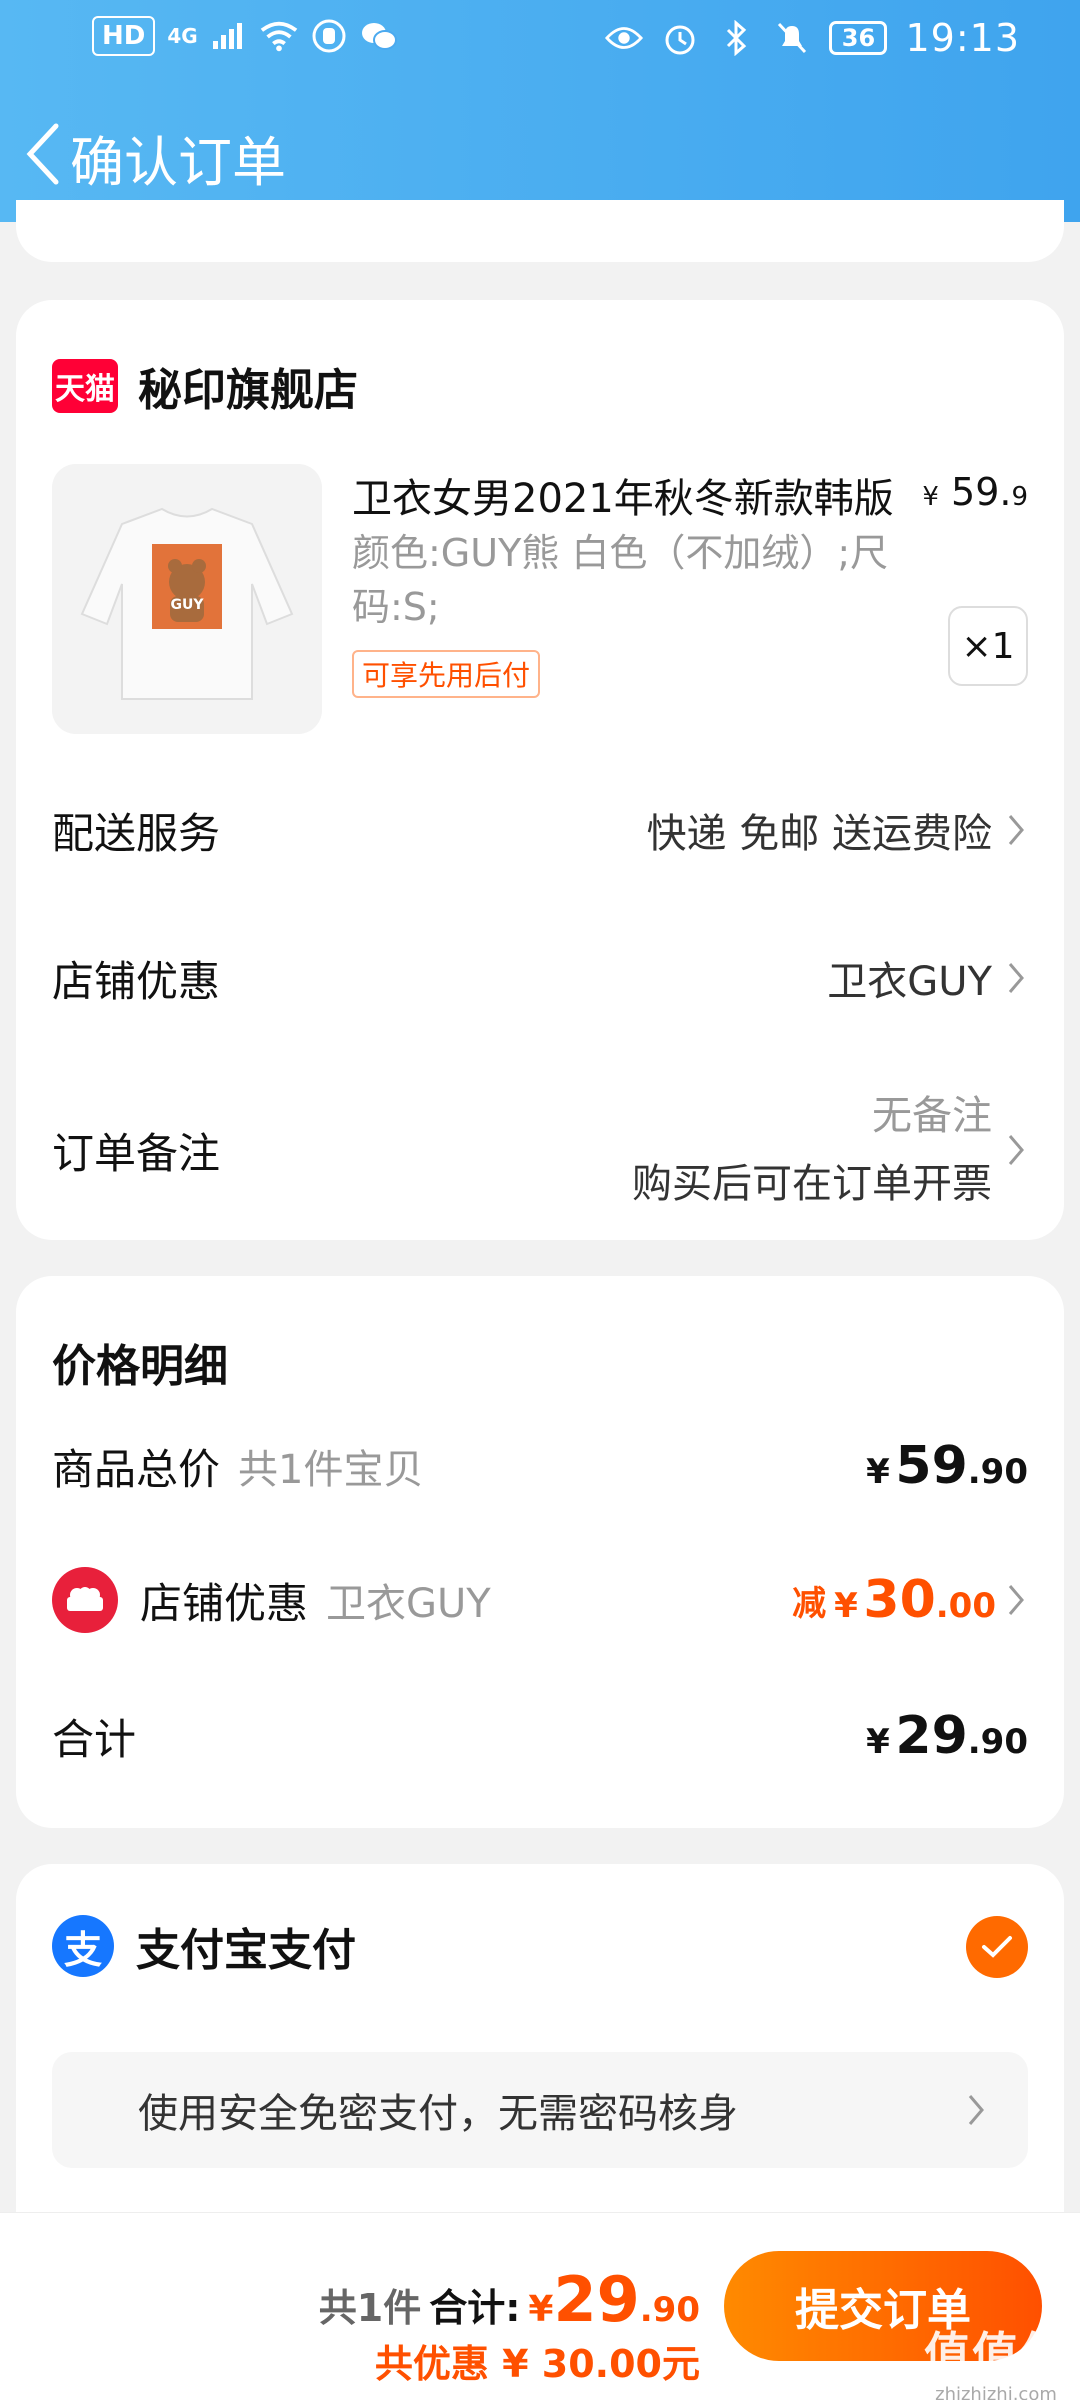  I want to click on nav-bar: 确认订单, so click(540, 150).